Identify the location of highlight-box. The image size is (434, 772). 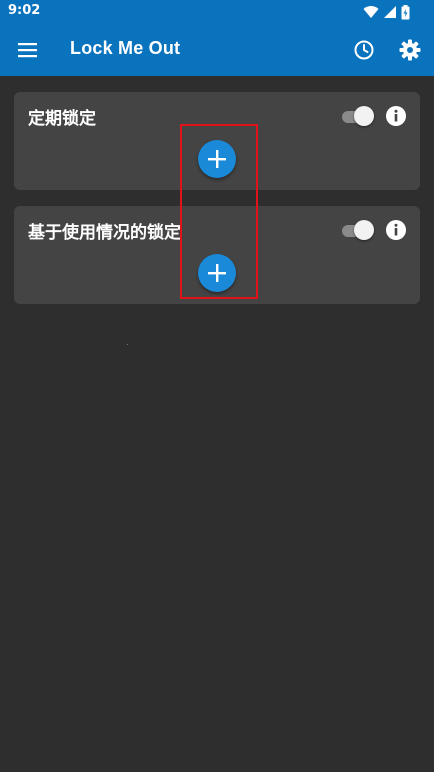
(219, 211).